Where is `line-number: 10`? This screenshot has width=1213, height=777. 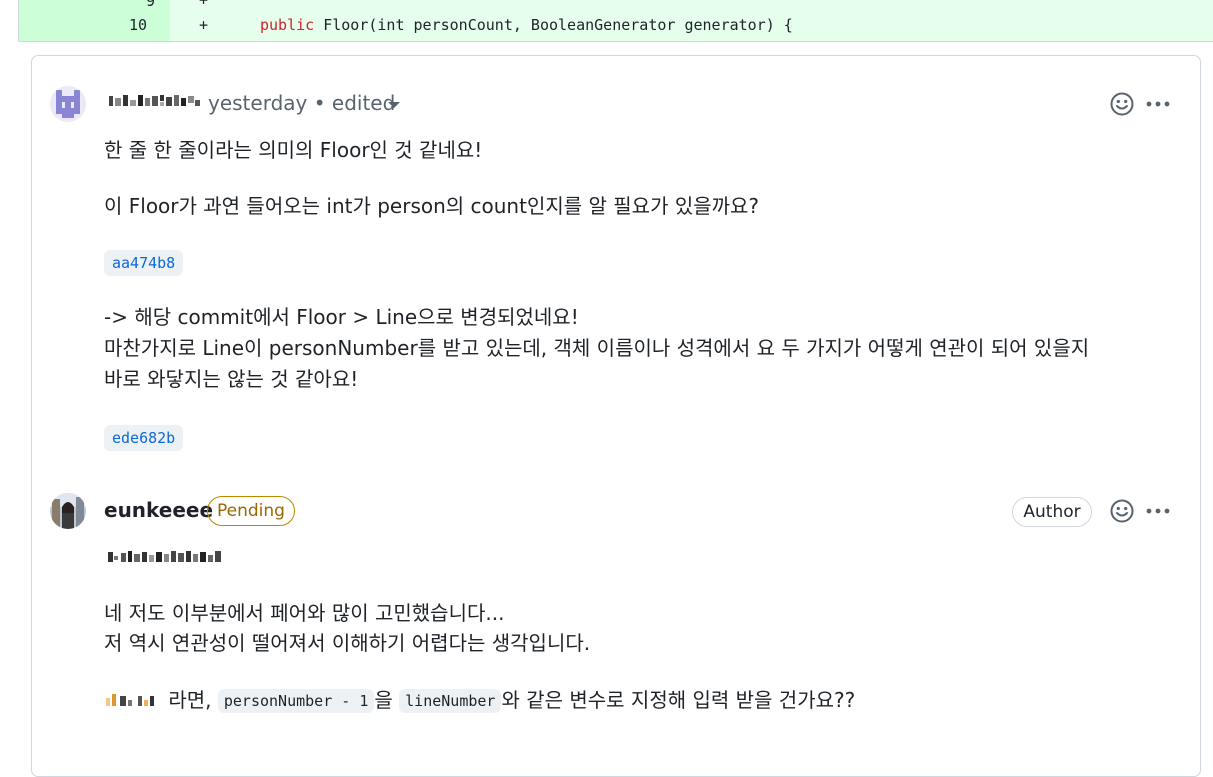
line-number: 10 is located at coordinates (138, 25).